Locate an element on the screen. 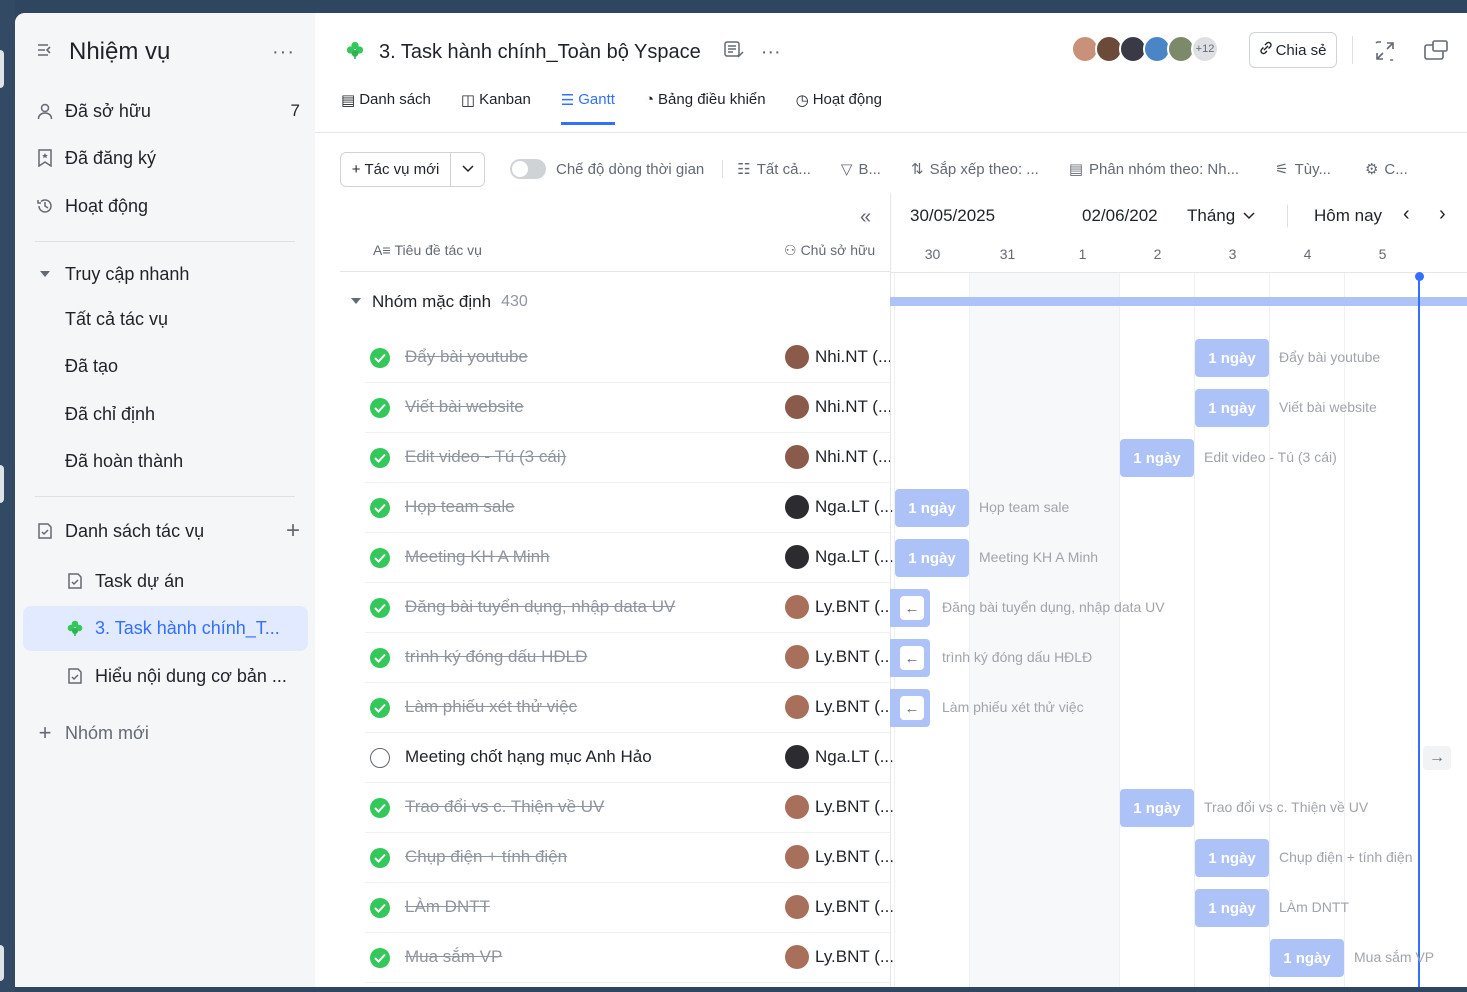 The width and height of the screenshot is (1467, 992). chevron-down-icon is located at coordinates (467, 169).